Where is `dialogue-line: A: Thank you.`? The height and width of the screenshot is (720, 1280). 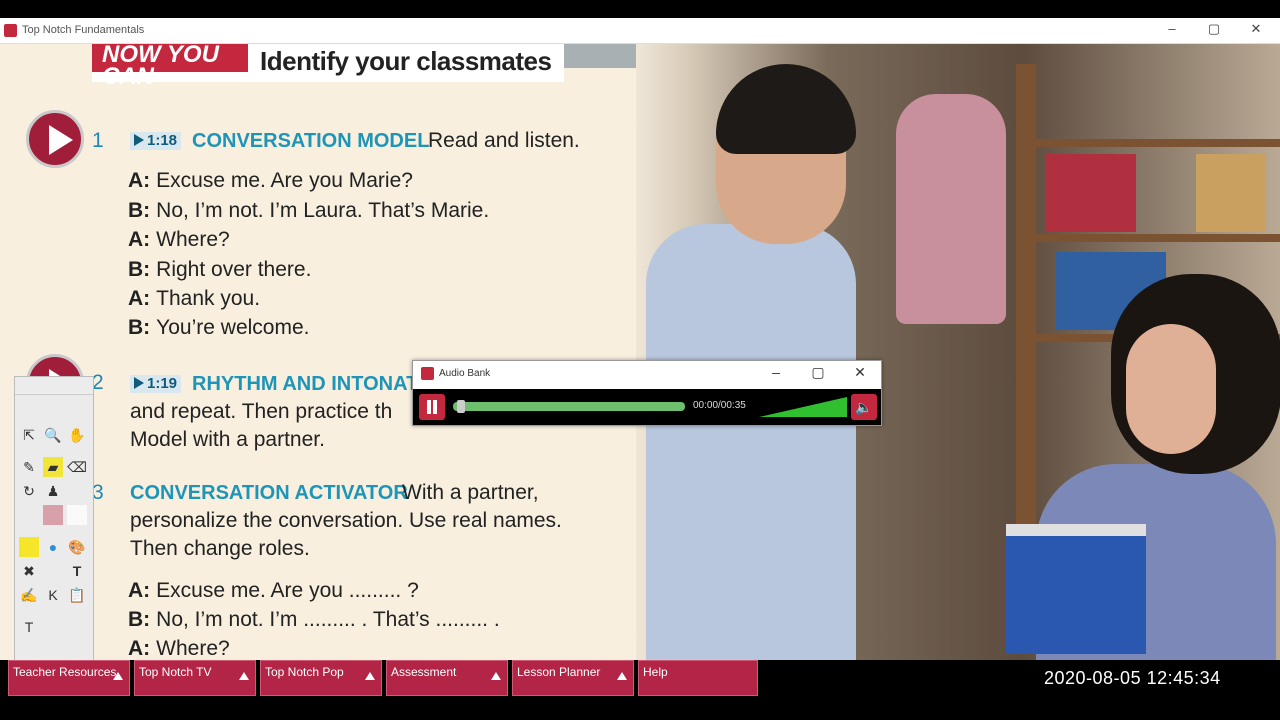
dialogue-line: A: Thank you. is located at coordinates (194, 299).